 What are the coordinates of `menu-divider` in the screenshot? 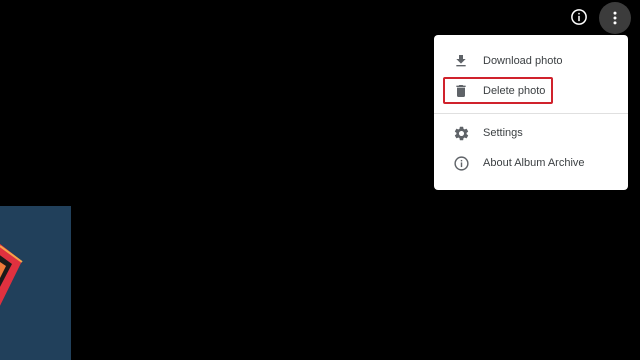 It's located at (531, 113).